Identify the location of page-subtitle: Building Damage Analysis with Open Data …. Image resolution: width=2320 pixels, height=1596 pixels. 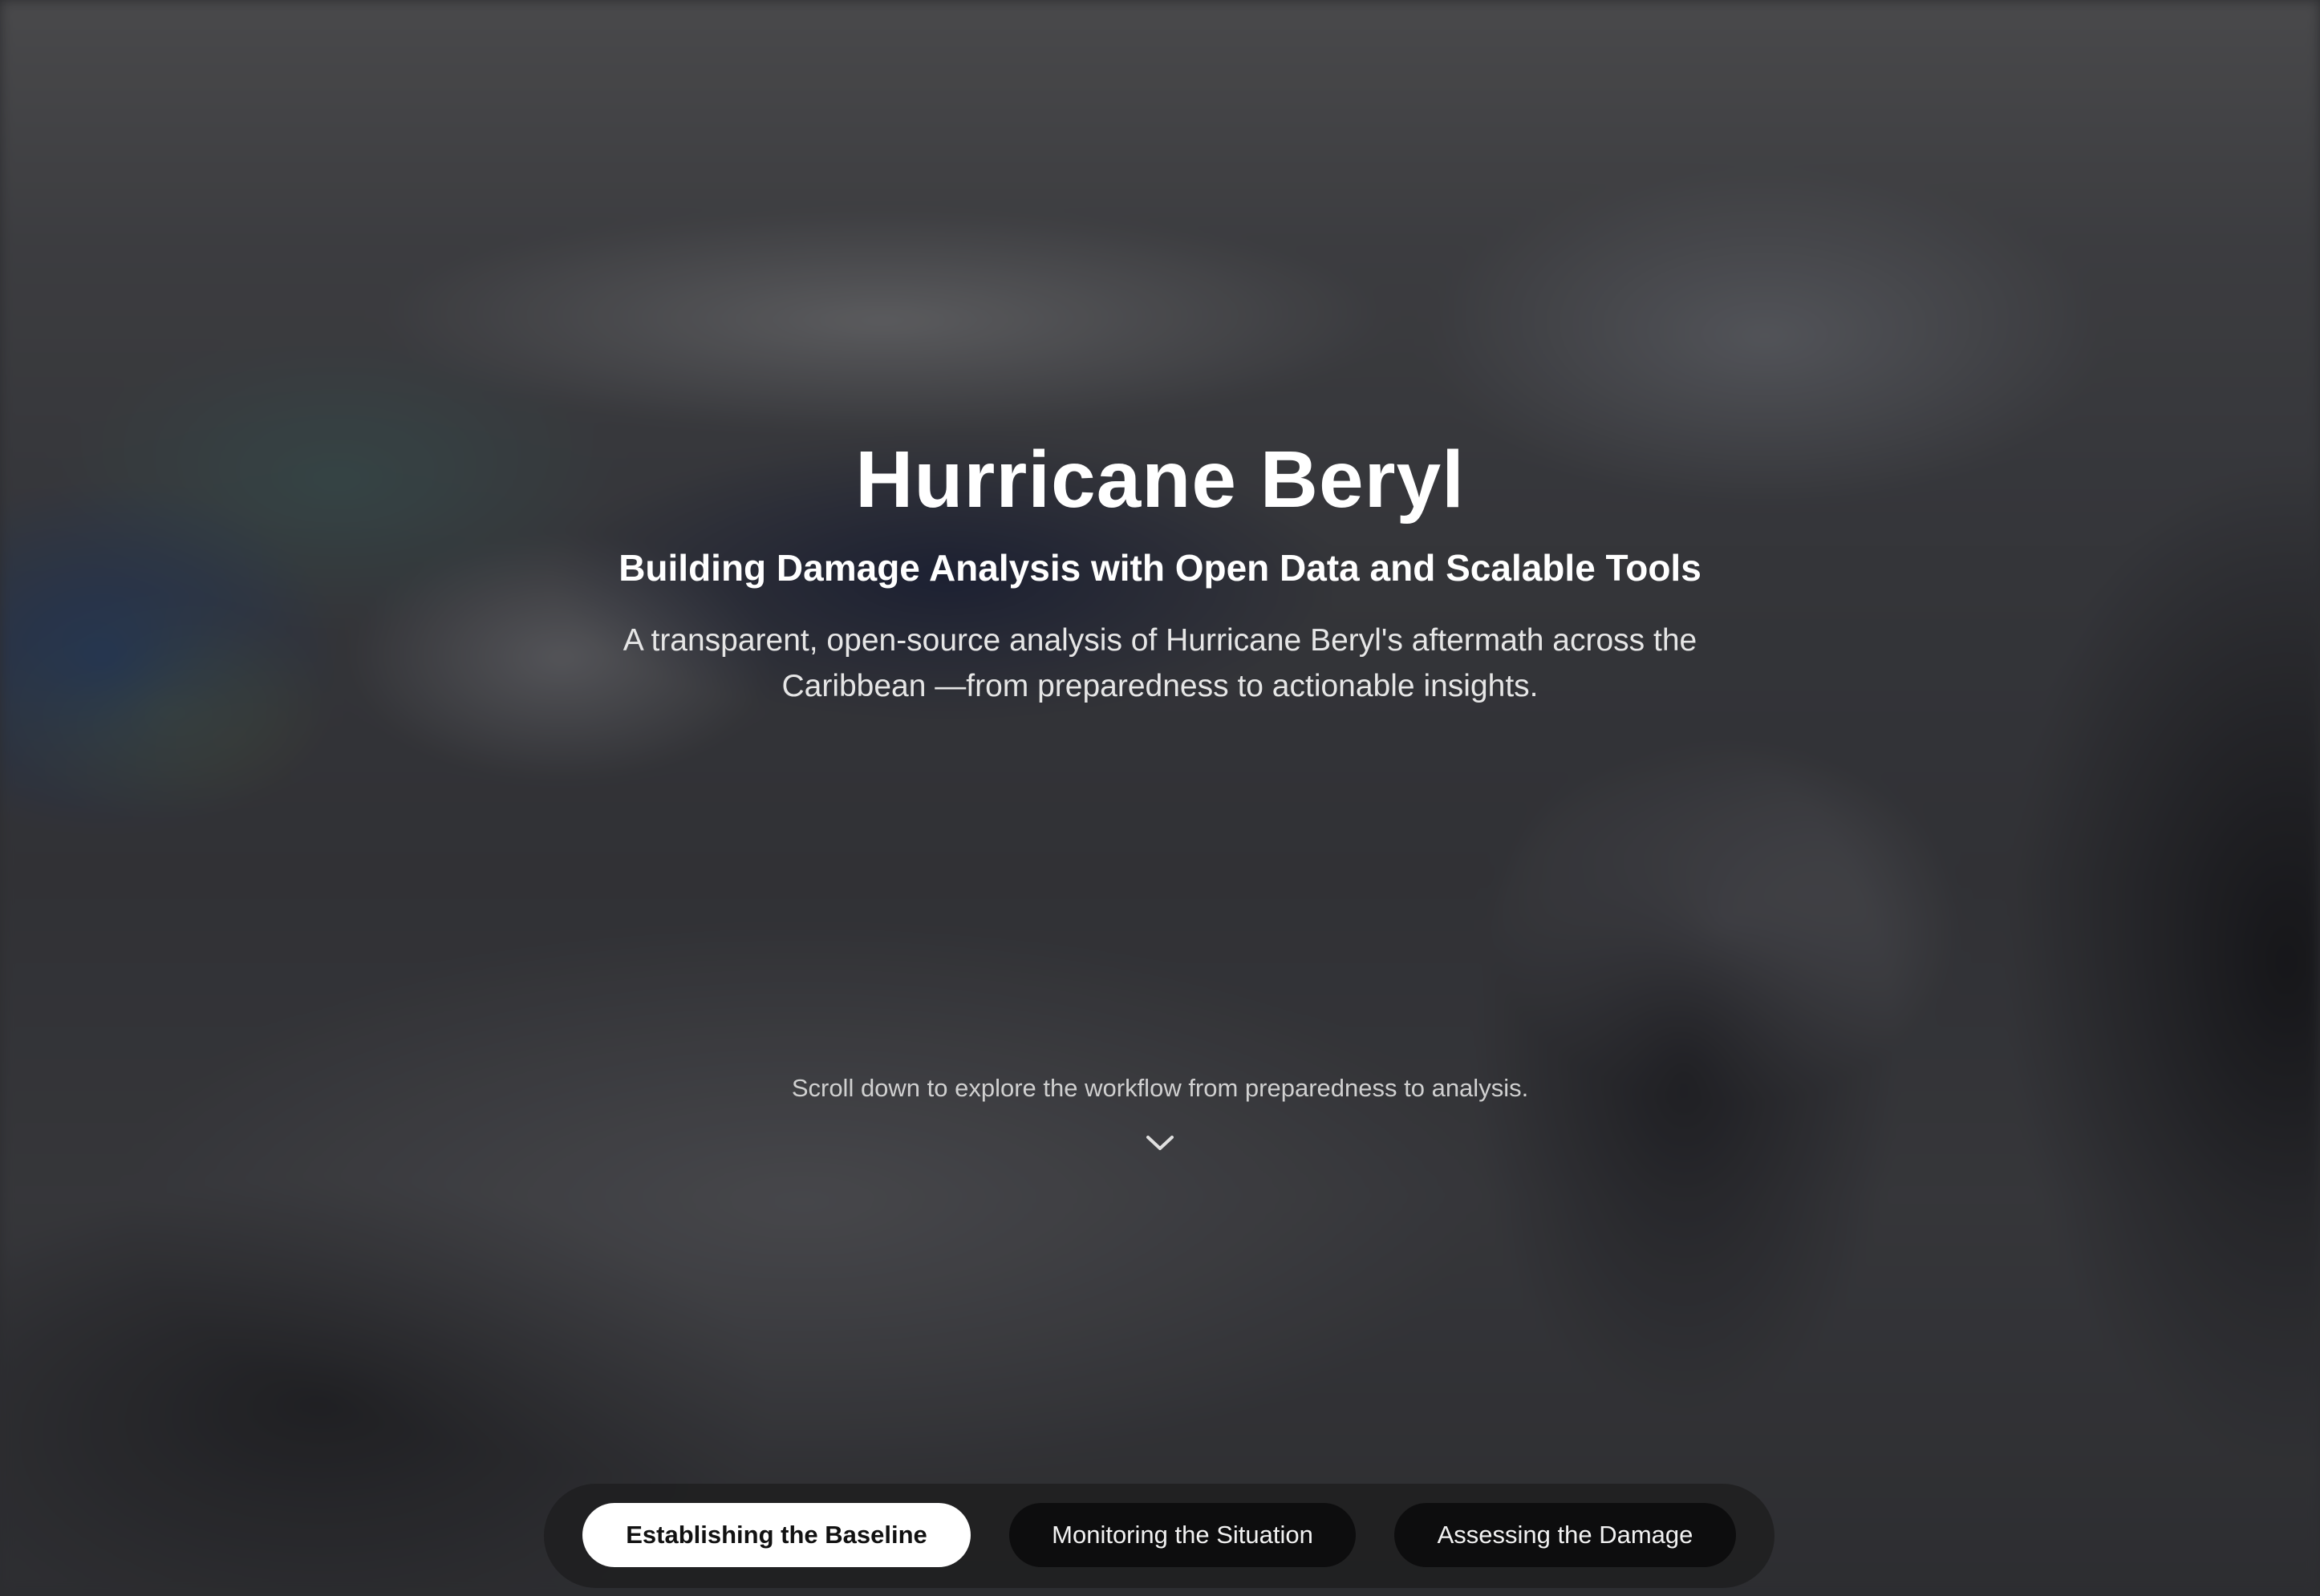
(1160, 568).